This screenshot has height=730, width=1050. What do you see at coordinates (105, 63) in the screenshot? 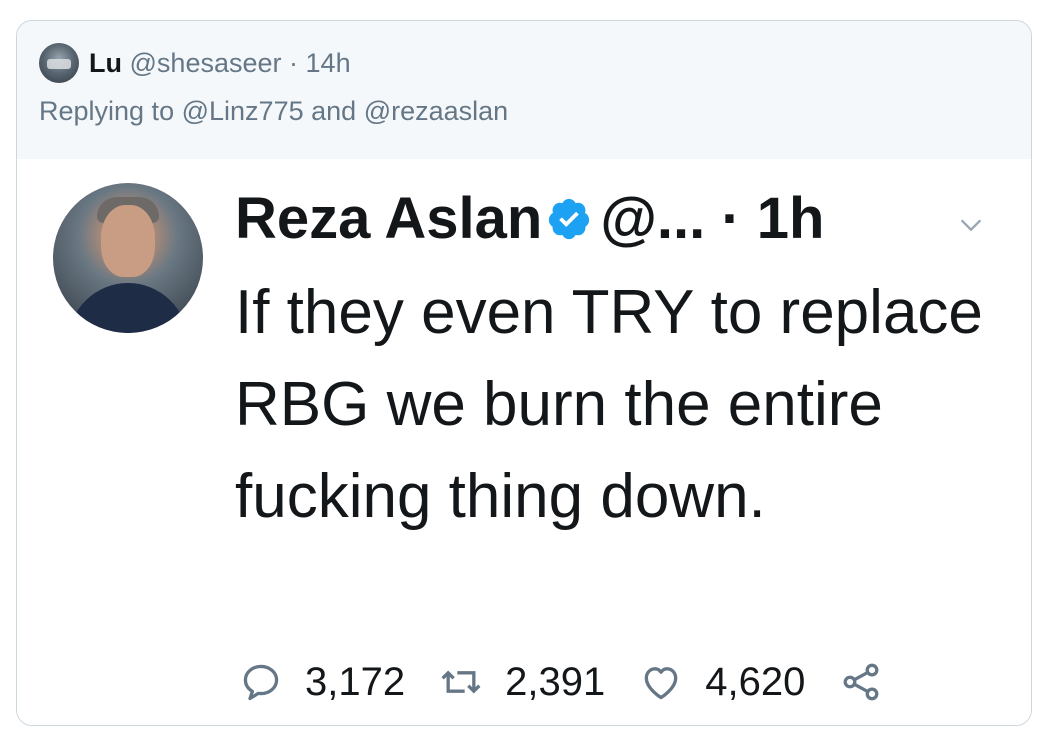
I see `author-name: Lu` at bounding box center [105, 63].